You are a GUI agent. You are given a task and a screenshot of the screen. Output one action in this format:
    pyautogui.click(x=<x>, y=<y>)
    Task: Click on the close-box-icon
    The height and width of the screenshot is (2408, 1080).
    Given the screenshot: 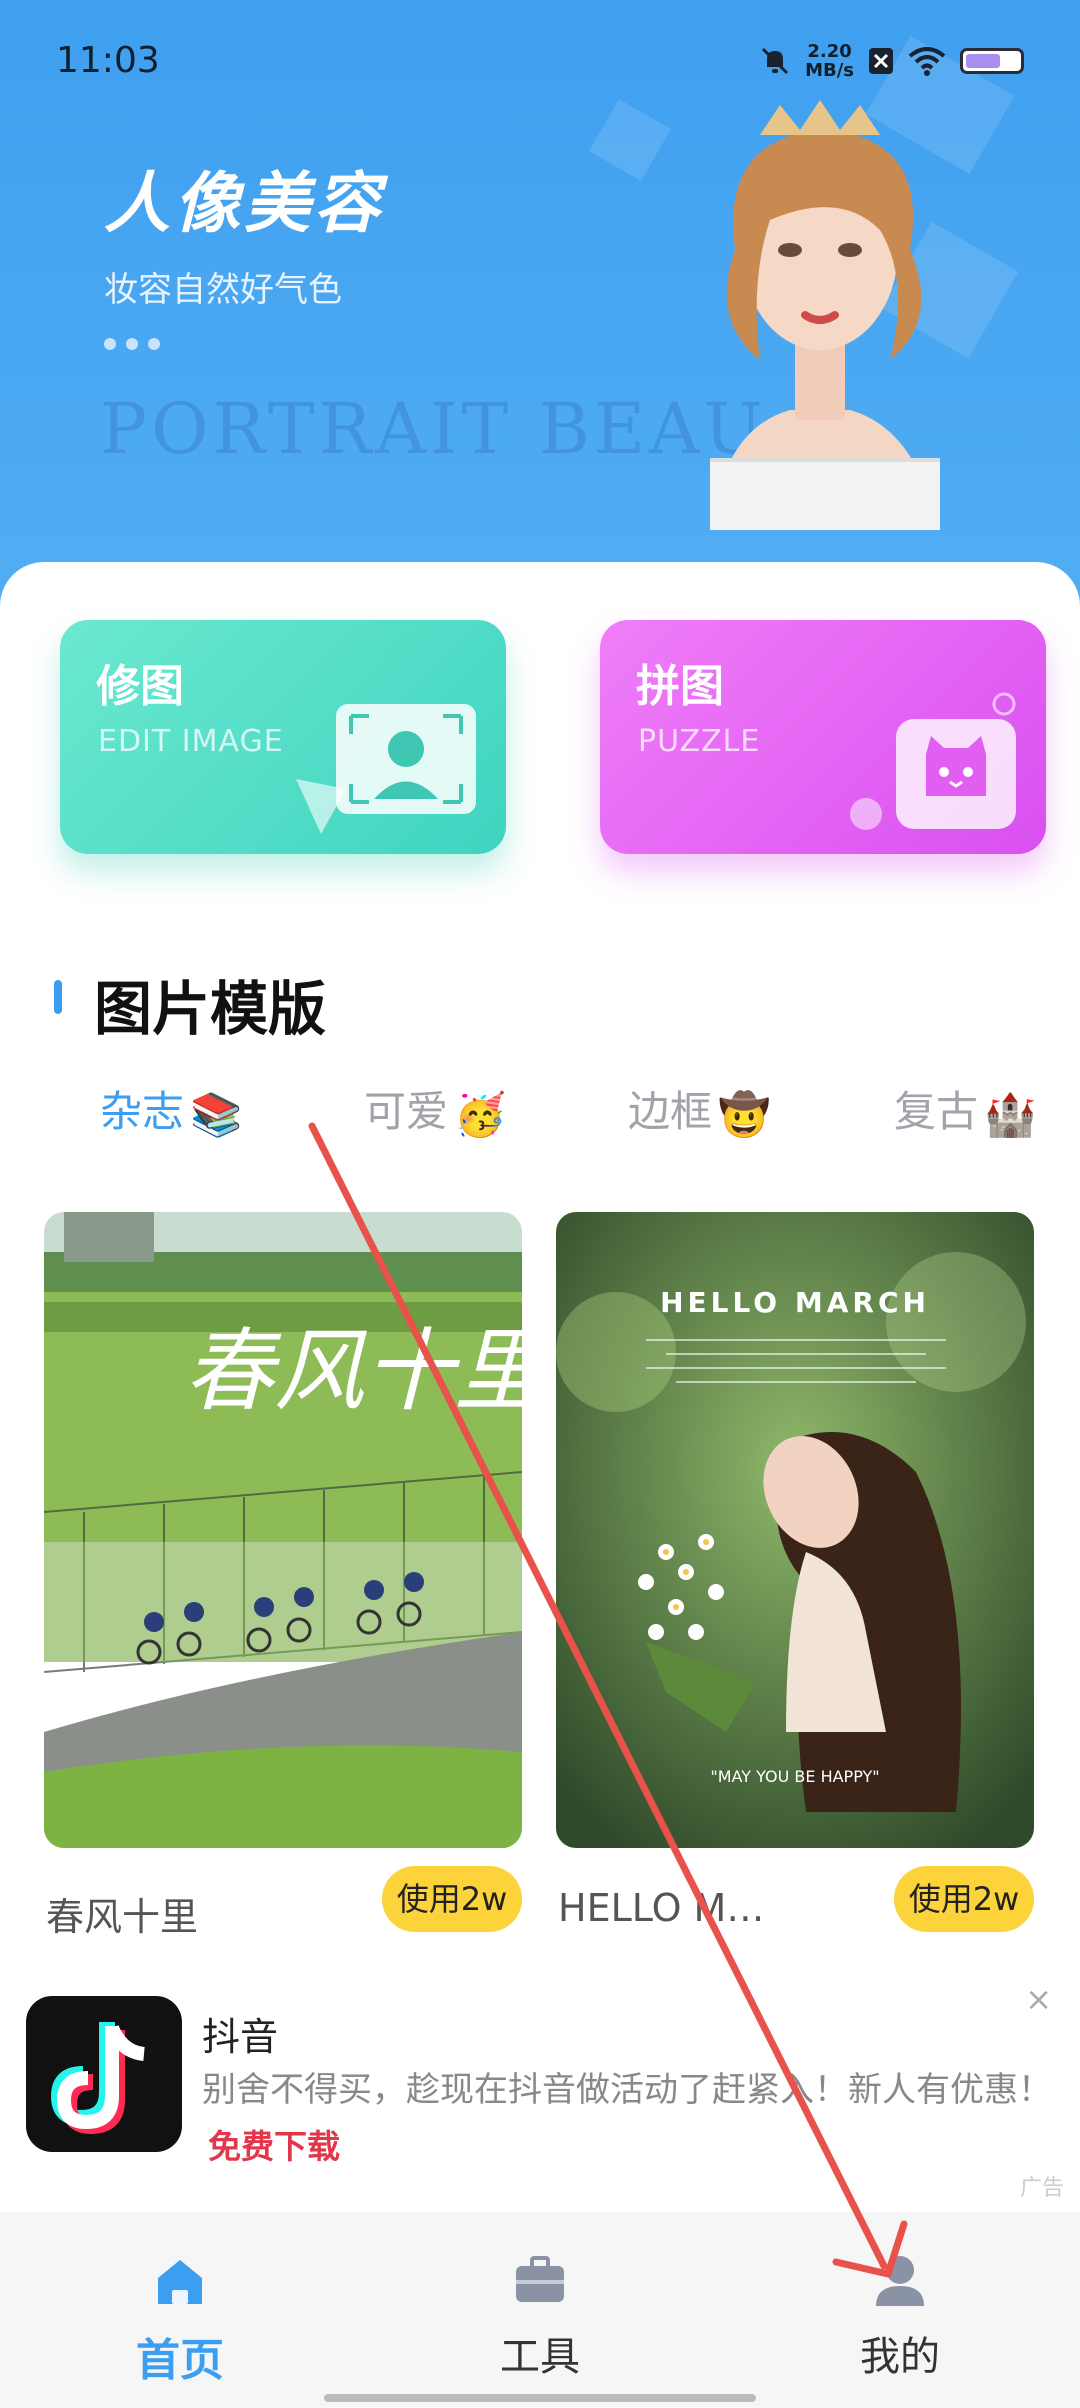 What is the action you would take?
    pyautogui.click(x=881, y=61)
    